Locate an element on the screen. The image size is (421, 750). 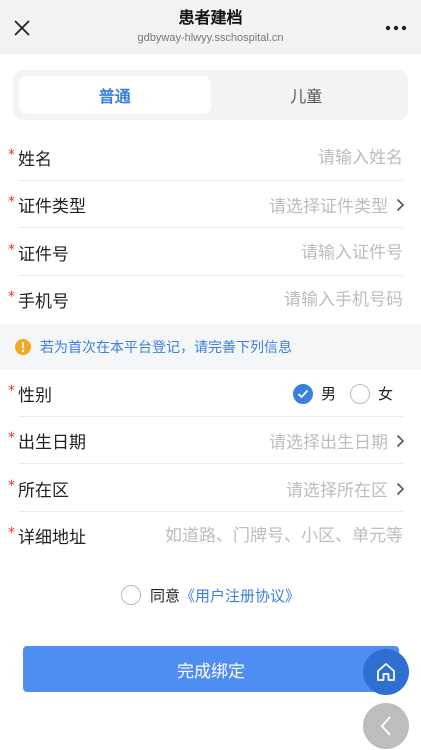
birth-date-label-text: 出生日期 is located at coordinates (52, 443).